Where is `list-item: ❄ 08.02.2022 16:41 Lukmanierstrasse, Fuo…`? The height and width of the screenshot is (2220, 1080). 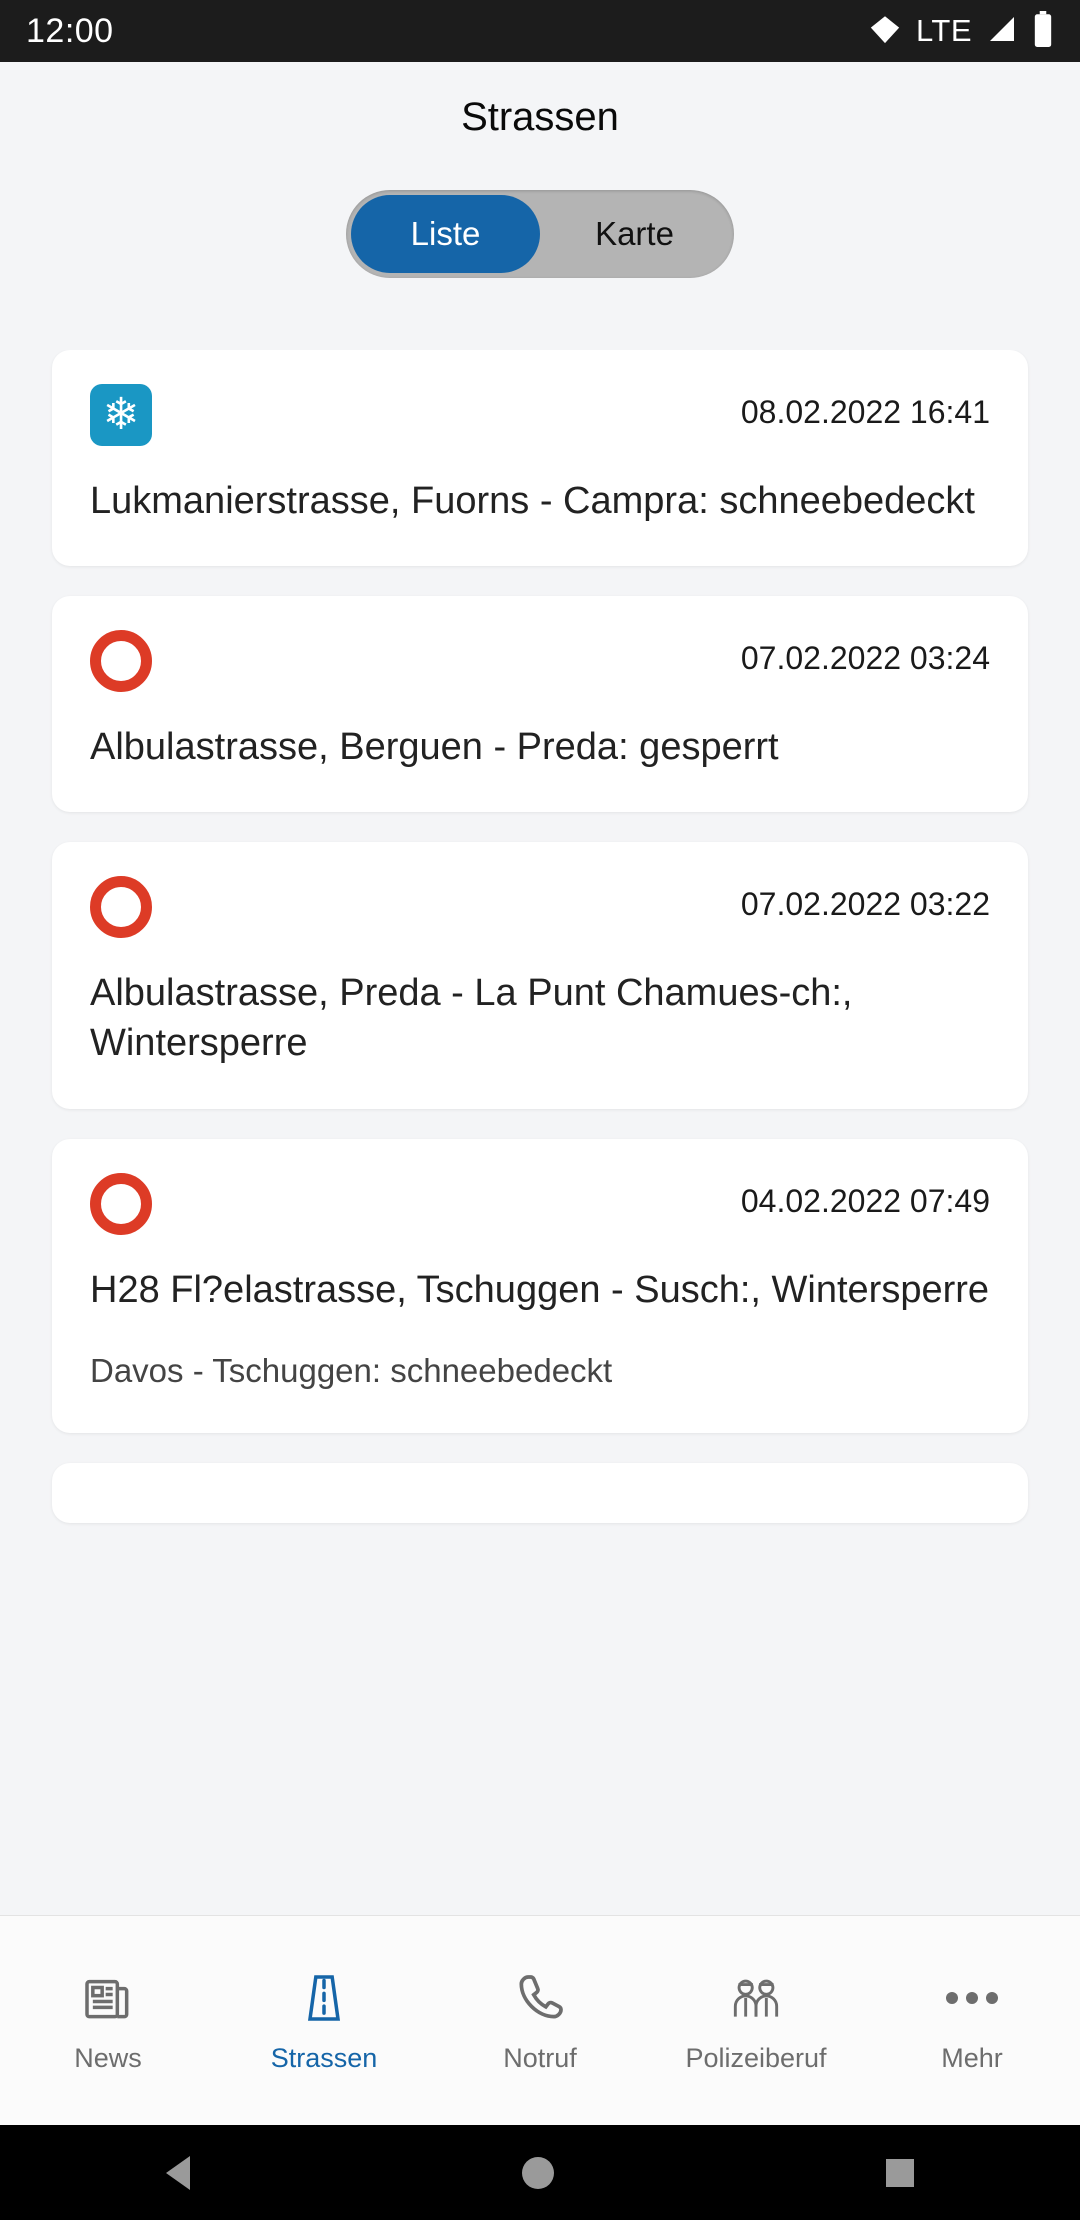
list-item: ❄ 08.02.2022 16:41 Lukmanierstrasse, Fuo… is located at coordinates (540, 458).